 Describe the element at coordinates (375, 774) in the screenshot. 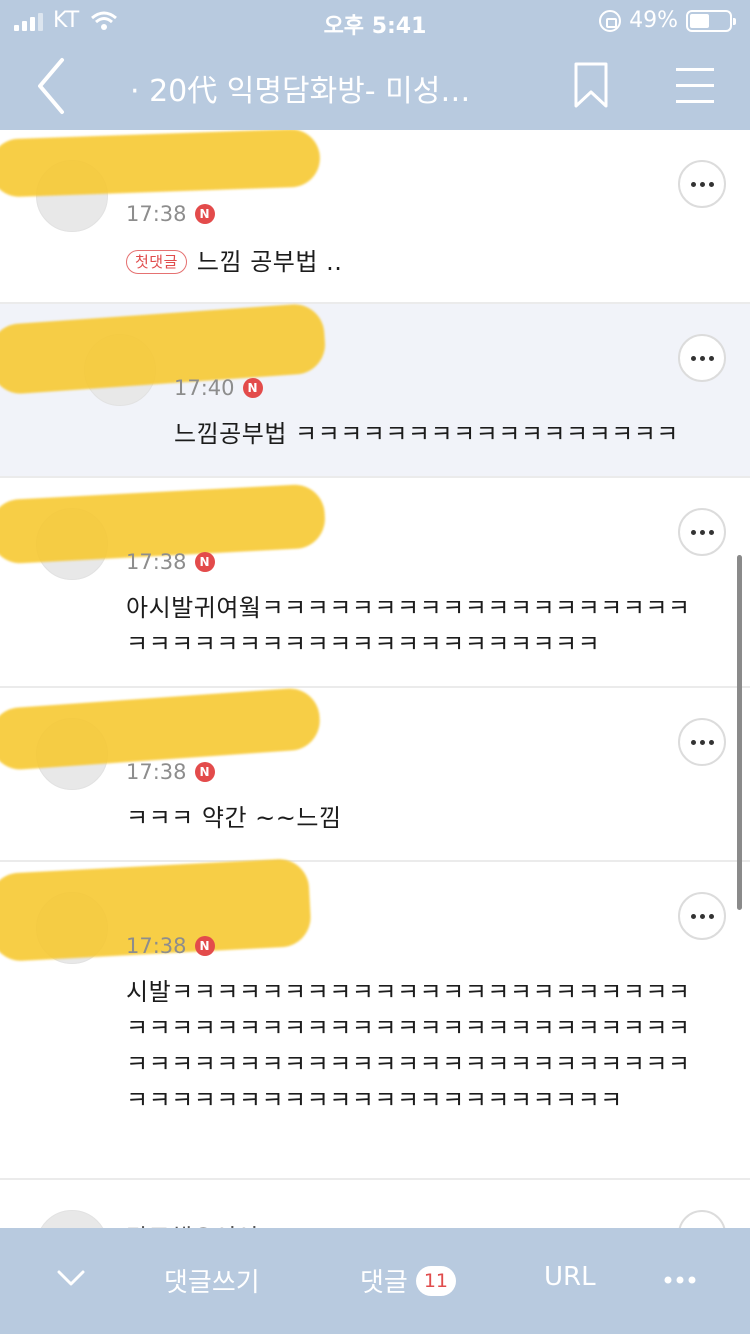

I see `comment-item: 17:38 N ㅋㅋㅋ 약간 ~~느낌` at that location.